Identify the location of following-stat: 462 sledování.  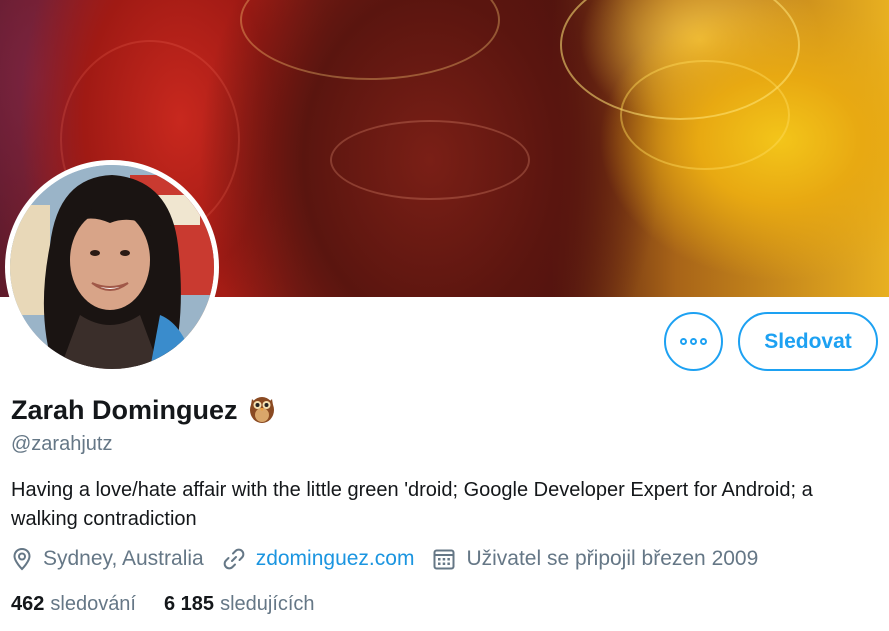
(73, 604).